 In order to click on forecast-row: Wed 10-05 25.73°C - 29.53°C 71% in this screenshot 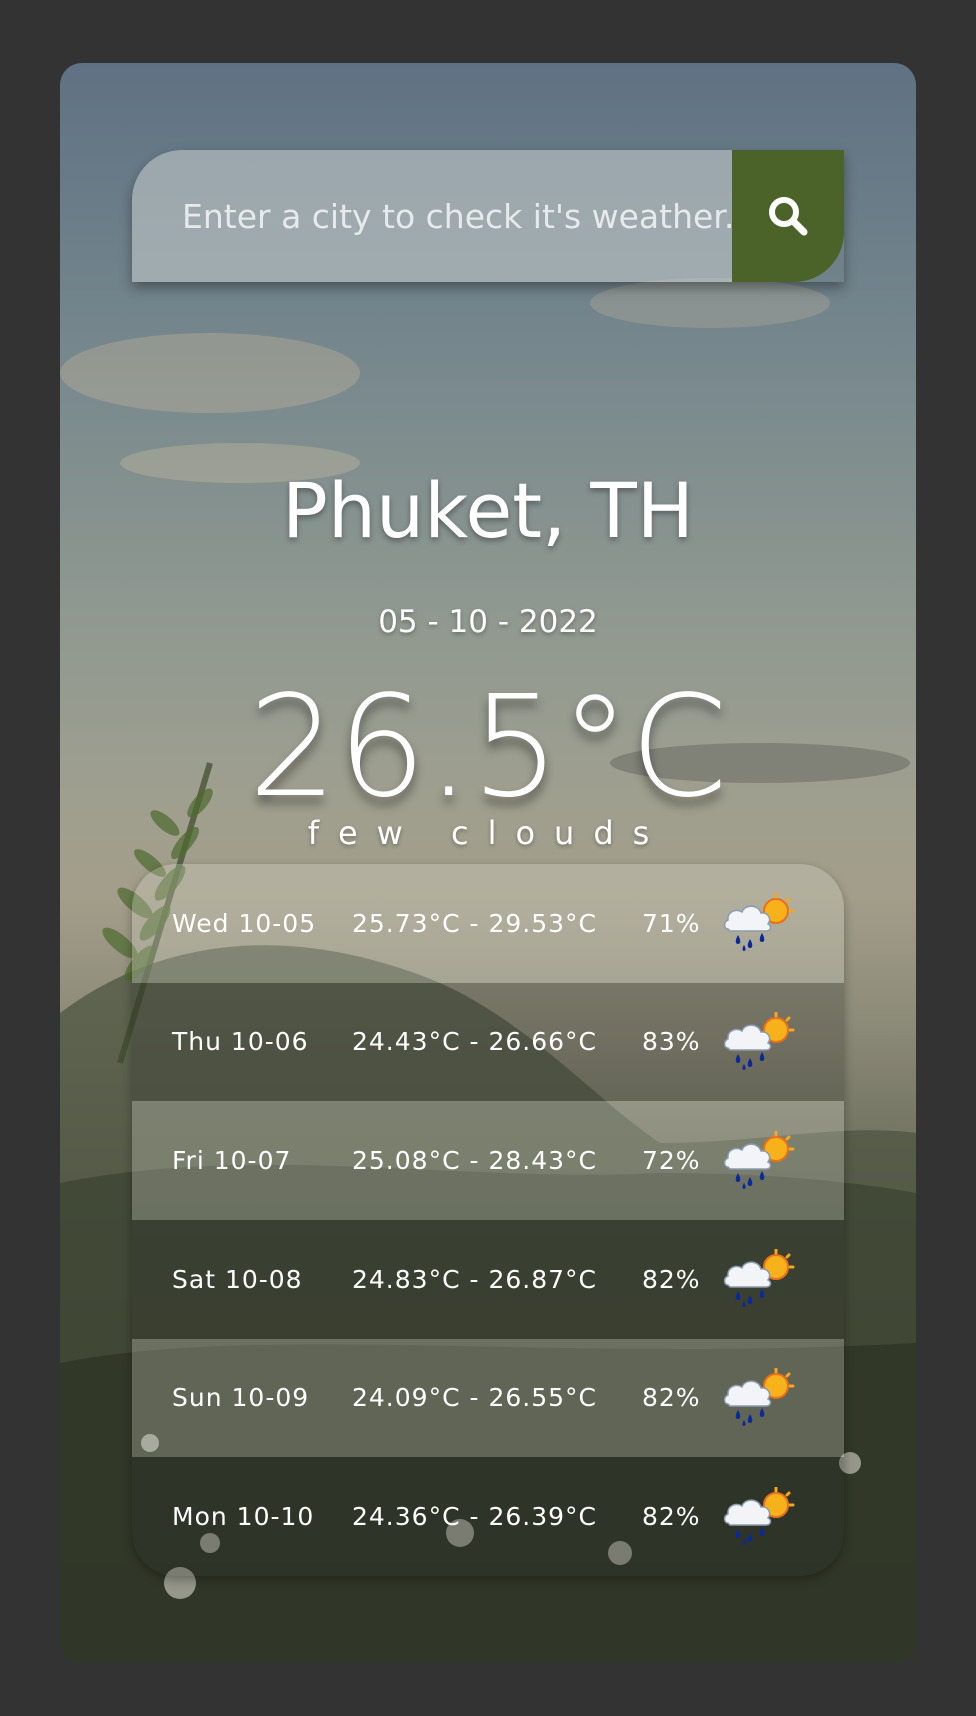, I will do `click(488, 923)`.